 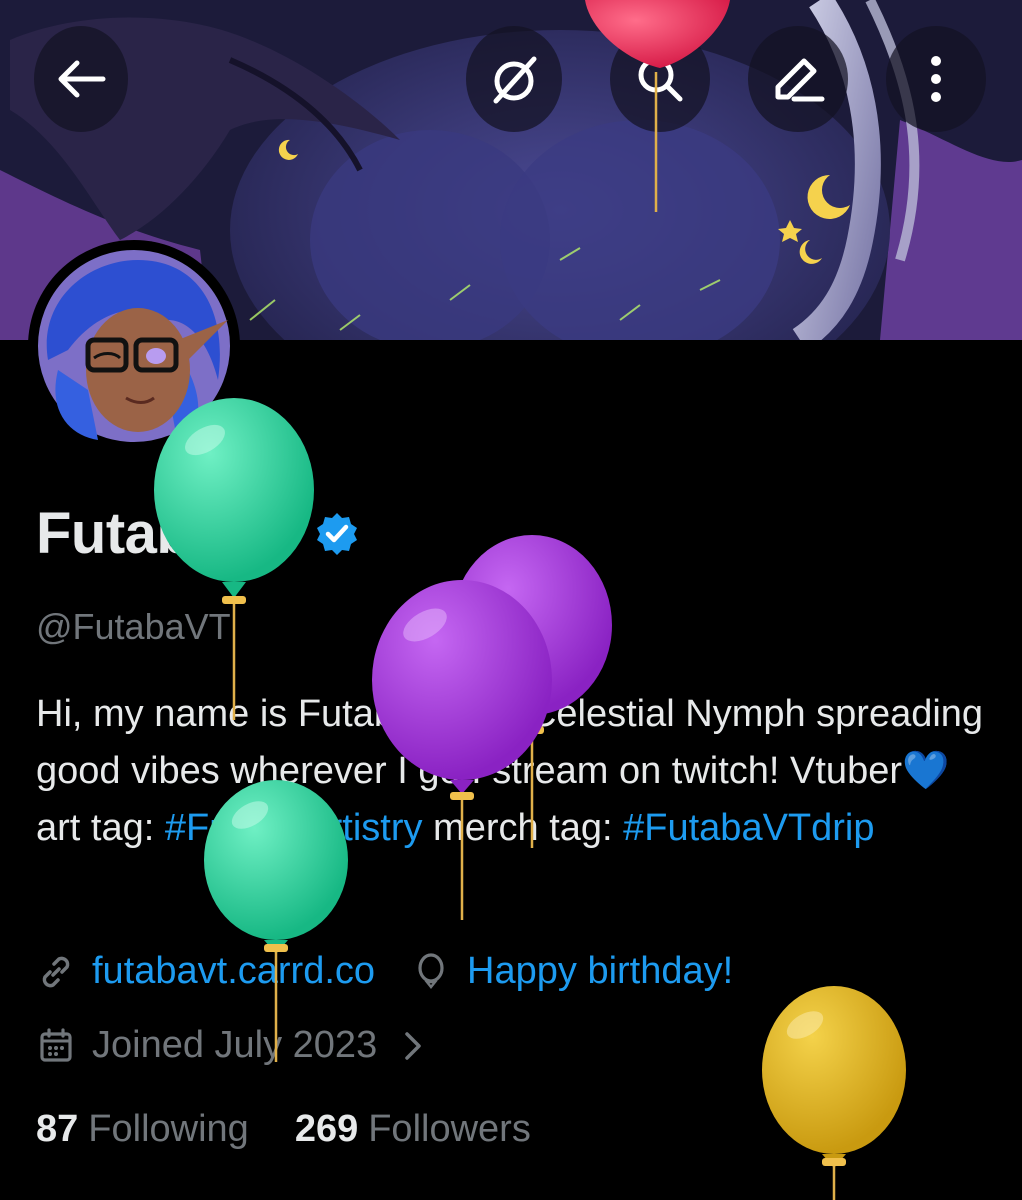 I want to click on slashed-circle-icon, so click(x=515, y=80).